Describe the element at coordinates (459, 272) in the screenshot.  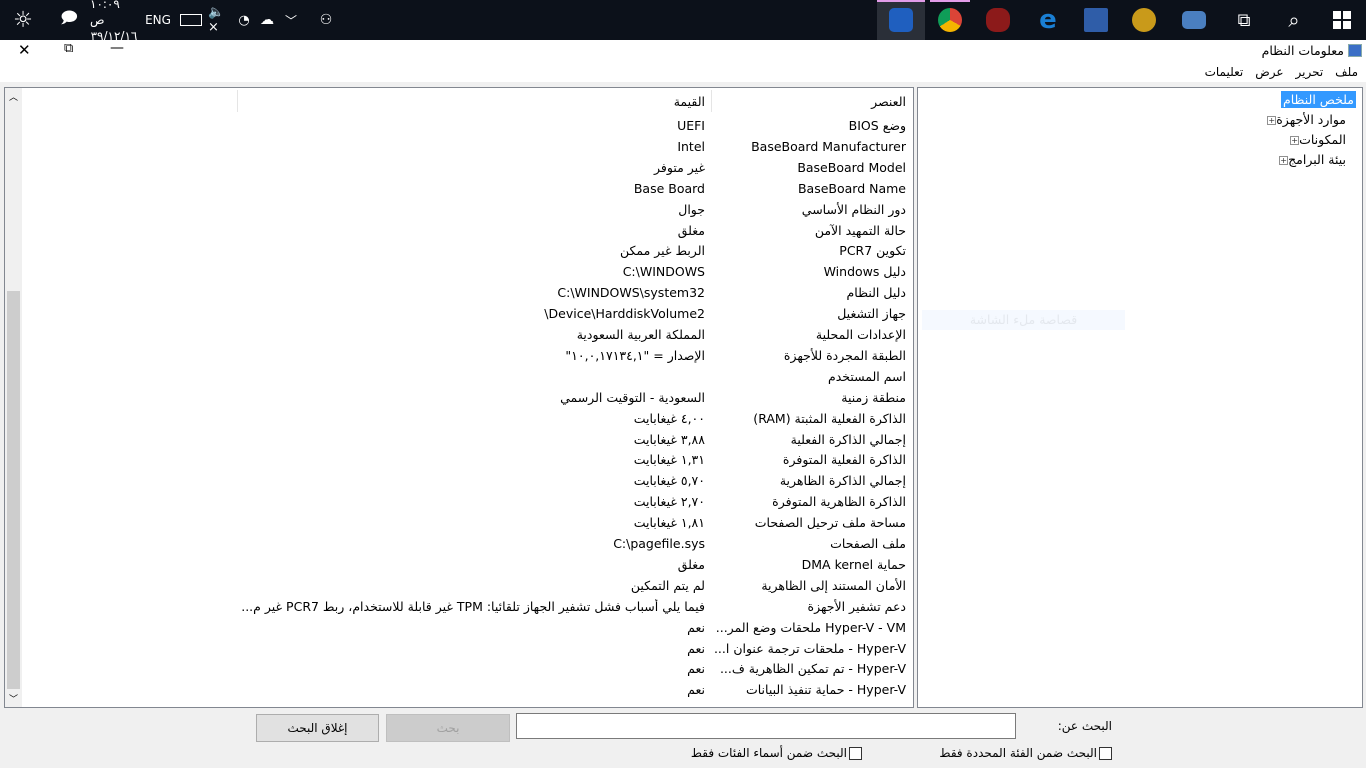
I see `table-row: دليل Windows C:\WINDOWS` at that location.